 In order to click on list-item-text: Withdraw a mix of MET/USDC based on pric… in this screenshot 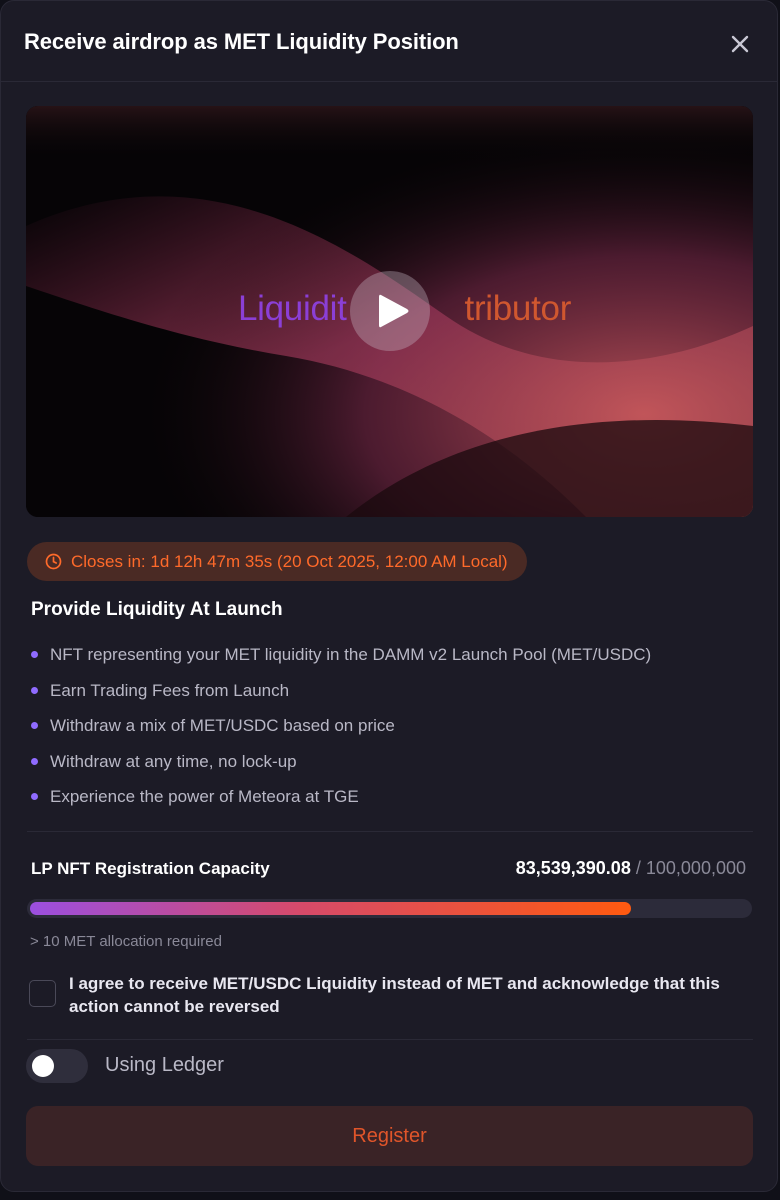, I will do `click(222, 725)`.